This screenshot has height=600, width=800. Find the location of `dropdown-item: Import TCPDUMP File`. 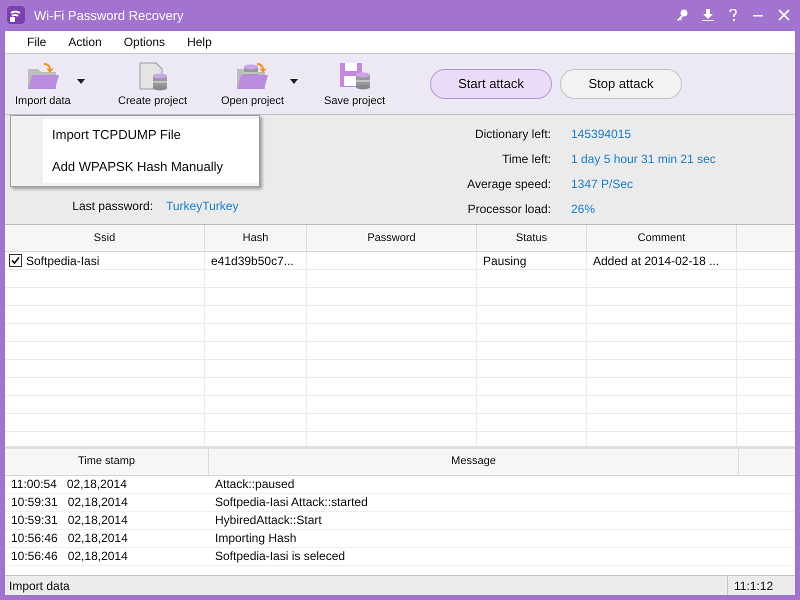

dropdown-item: Import TCPDUMP File is located at coordinates (151, 135).